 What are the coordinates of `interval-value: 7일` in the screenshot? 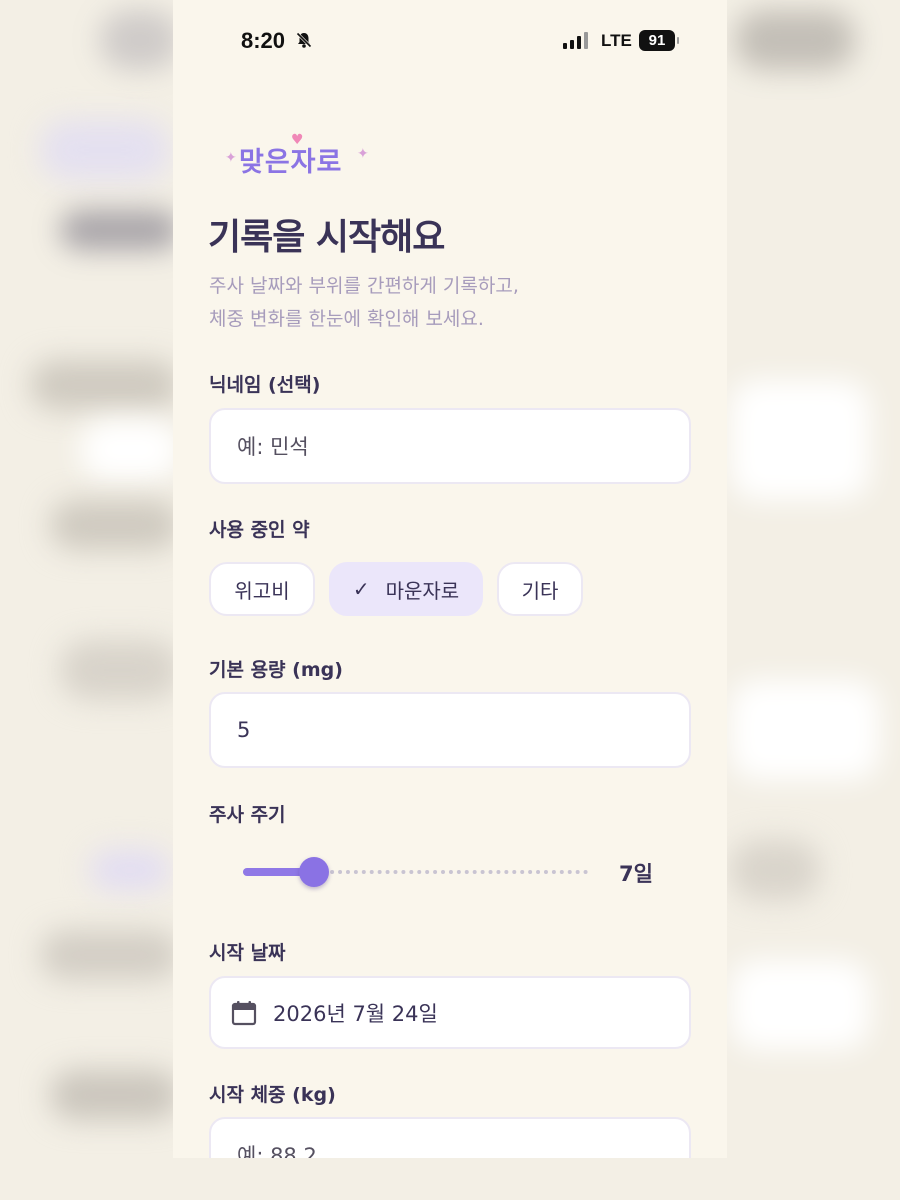 It's located at (636, 874).